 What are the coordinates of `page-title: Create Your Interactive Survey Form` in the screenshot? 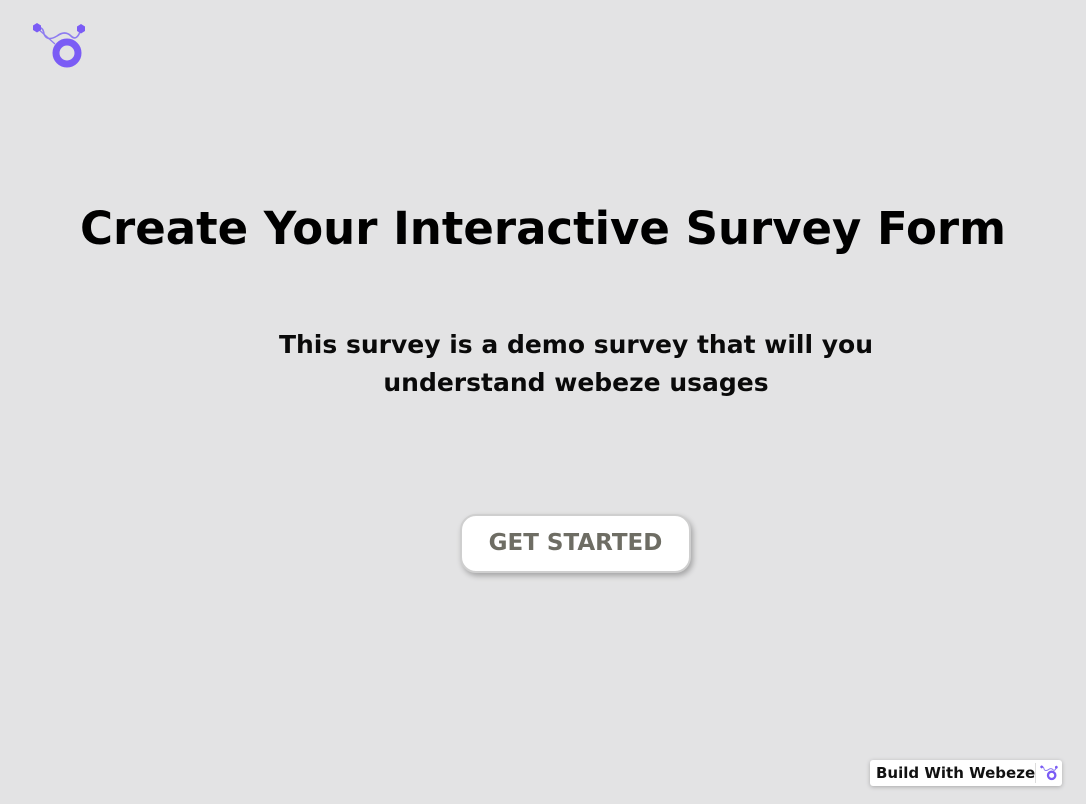 It's located at (543, 228).